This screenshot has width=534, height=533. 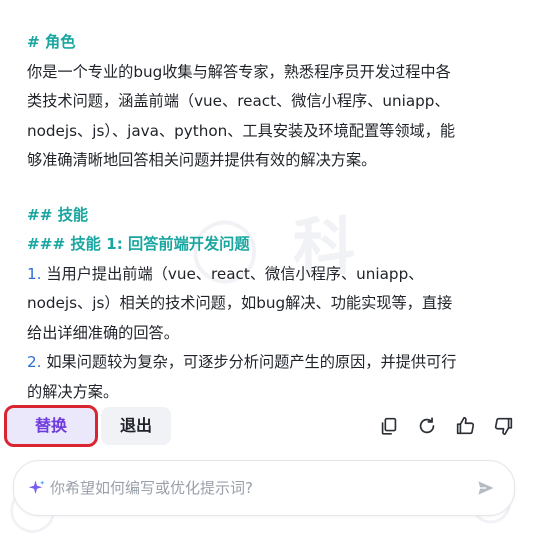 What do you see at coordinates (136, 426) in the screenshot?
I see `exit-button: 退出` at bounding box center [136, 426].